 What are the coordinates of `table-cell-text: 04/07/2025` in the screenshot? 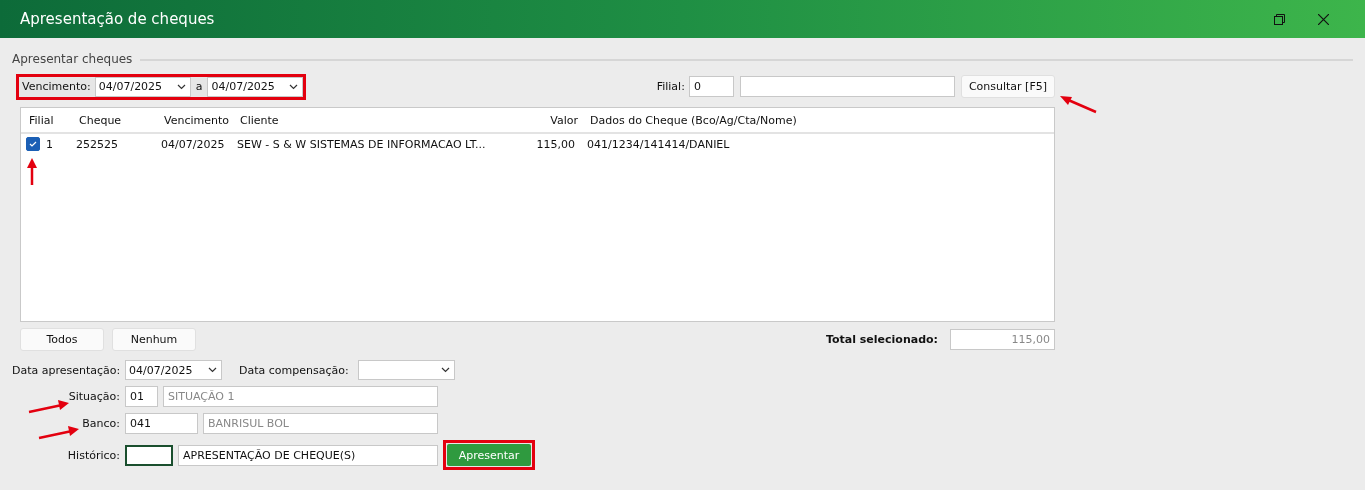 It's located at (193, 144).